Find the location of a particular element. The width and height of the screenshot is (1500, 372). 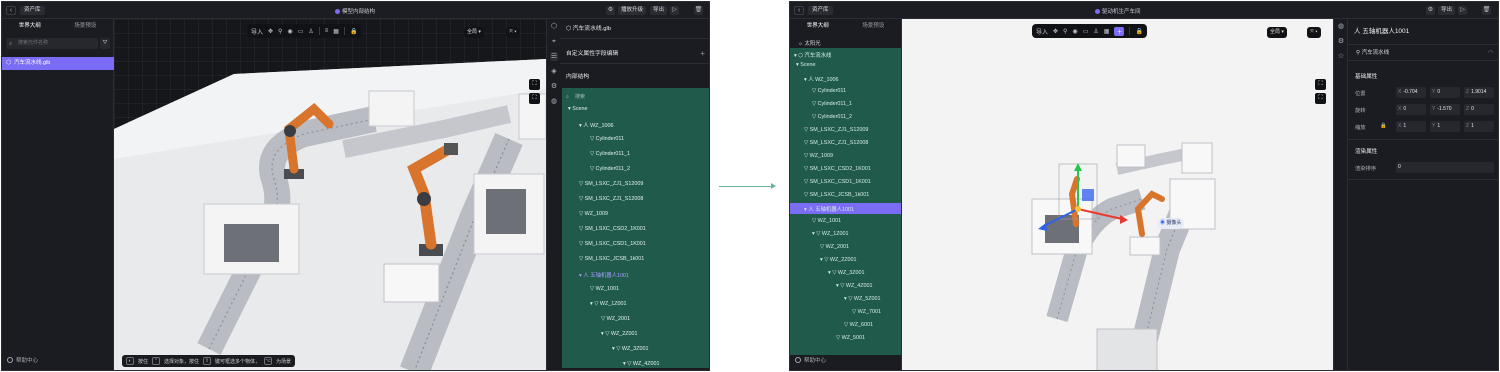

add-icon: + is located at coordinates (702, 54).